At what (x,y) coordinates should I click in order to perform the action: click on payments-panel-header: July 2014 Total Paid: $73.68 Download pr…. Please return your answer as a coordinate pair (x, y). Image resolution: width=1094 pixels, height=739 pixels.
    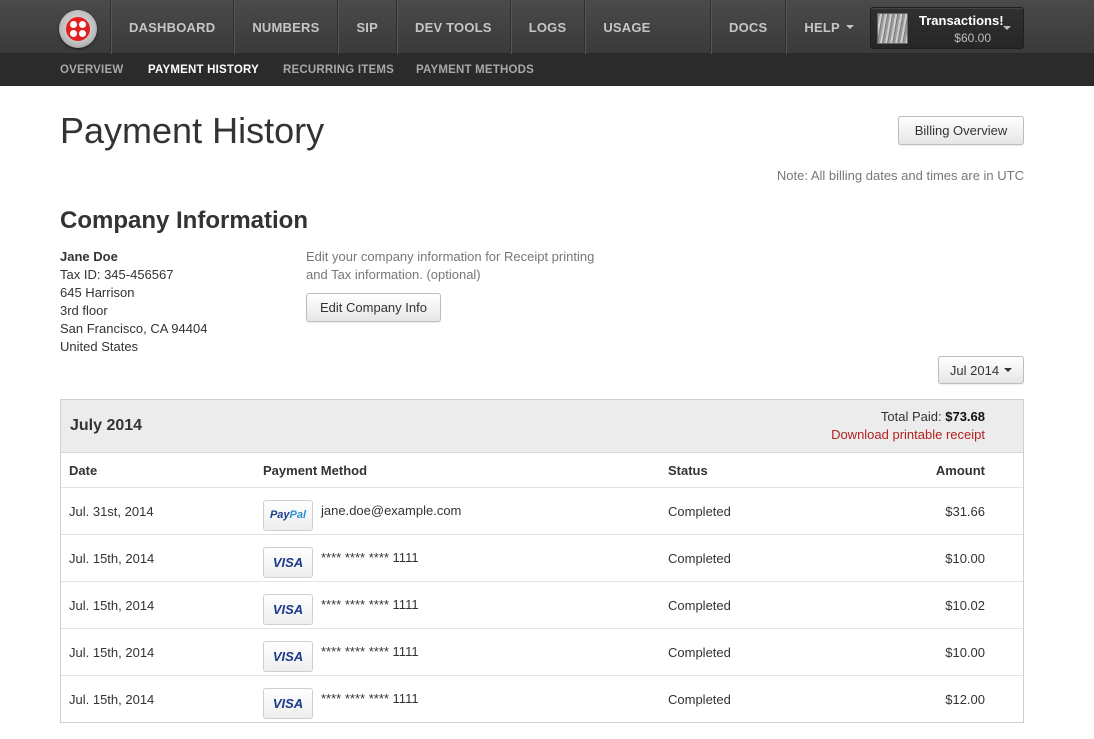
    Looking at the image, I should click on (542, 426).